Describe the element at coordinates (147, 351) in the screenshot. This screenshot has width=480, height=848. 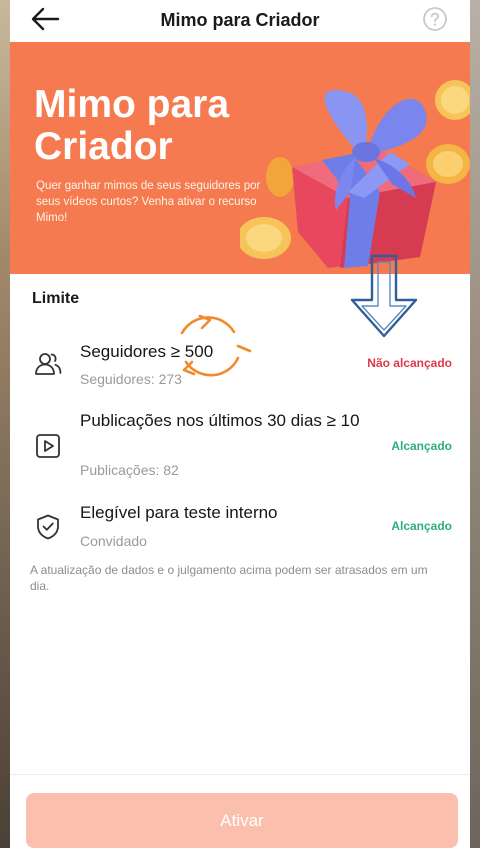
I see `requirement-title: Seguidores ≥ 500` at that location.